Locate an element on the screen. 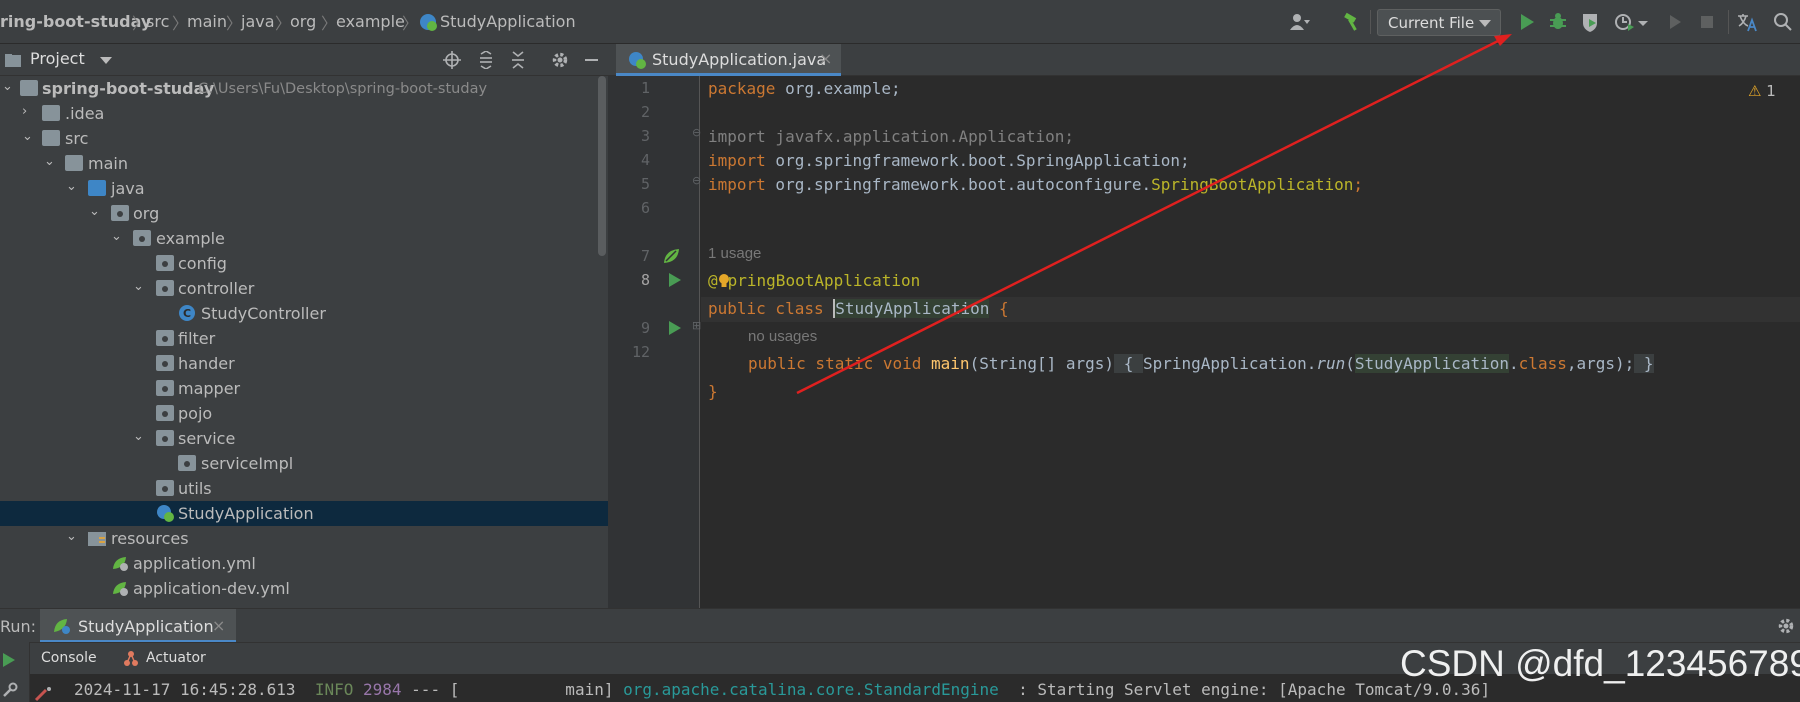 The image size is (1800, 702). spring-bean-icon is located at coordinates (672, 256).